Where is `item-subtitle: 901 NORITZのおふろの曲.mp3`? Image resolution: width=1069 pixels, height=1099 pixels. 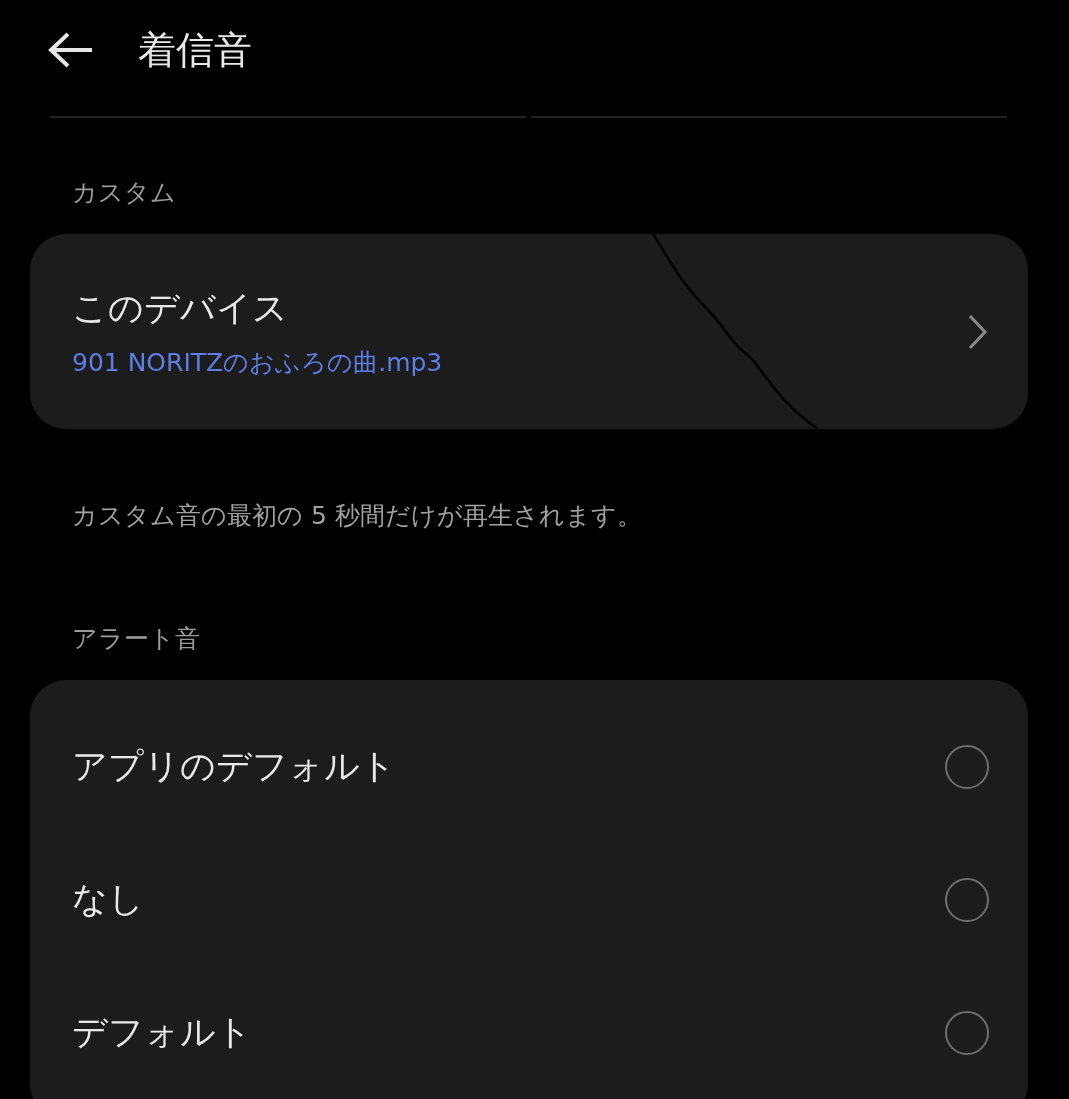 item-subtitle: 901 NORITZのおふろの曲.mp3 is located at coordinates (257, 362).